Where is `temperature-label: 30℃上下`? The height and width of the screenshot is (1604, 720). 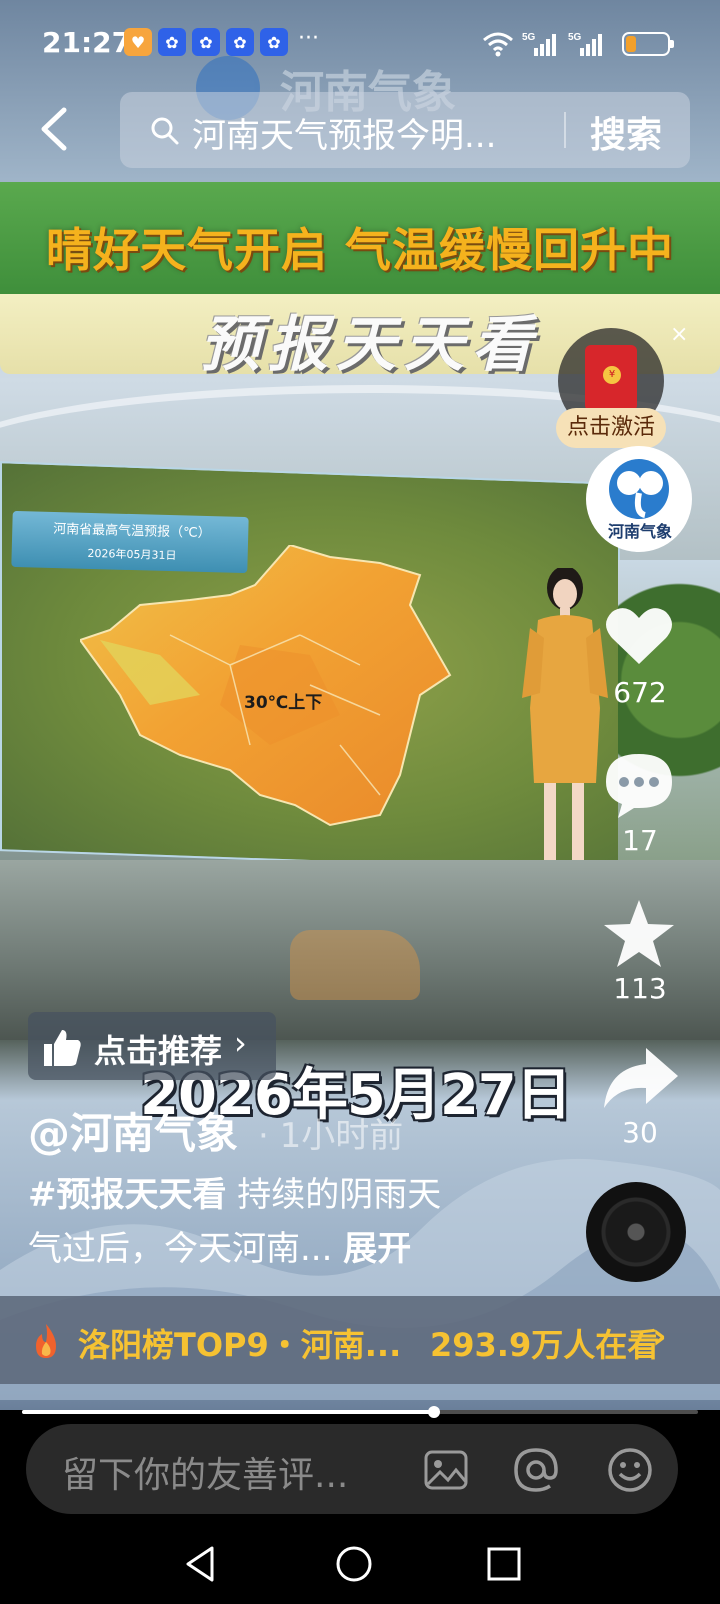
temperature-label: 30℃上下 is located at coordinates (283, 703).